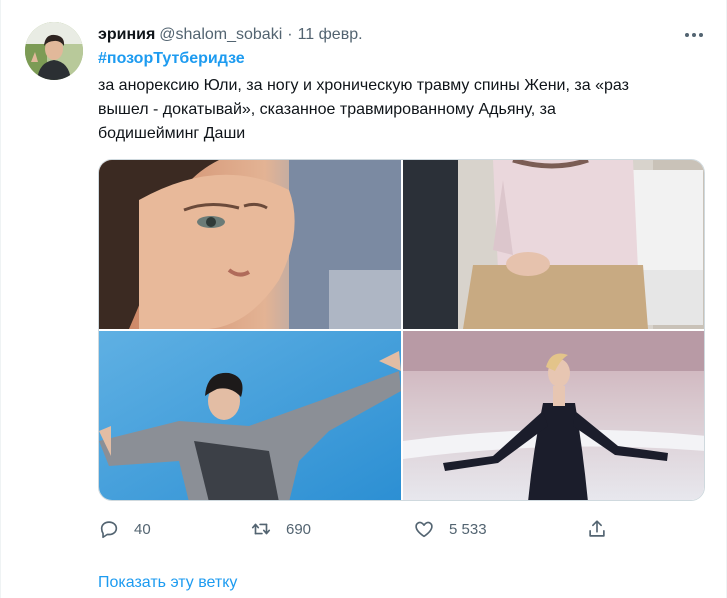  What do you see at coordinates (363, 529) in the screenshot?
I see `tweet-actions: 40 690 5 533` at bounding box center [363, 529].